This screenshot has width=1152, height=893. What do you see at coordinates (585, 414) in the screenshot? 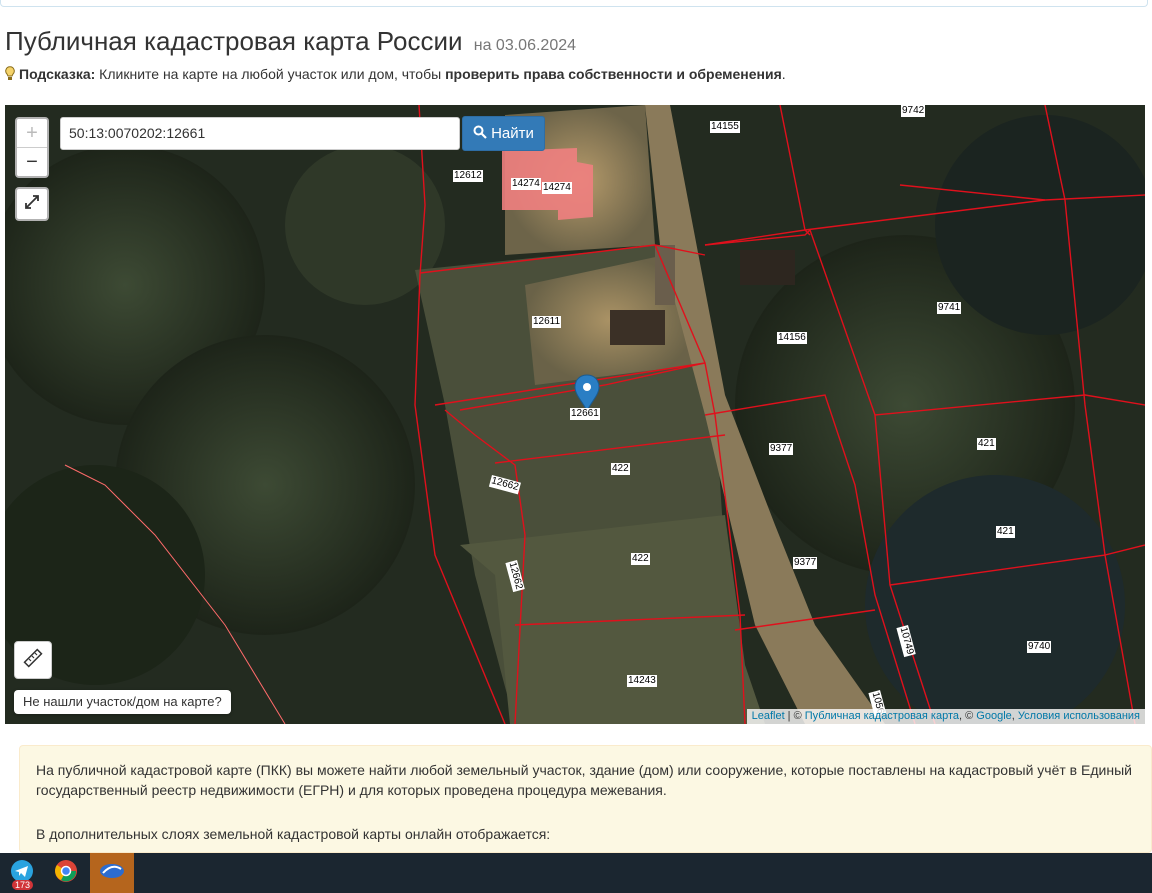
I see `parcel-number-label: 12661` at bounding box center [585, 414].